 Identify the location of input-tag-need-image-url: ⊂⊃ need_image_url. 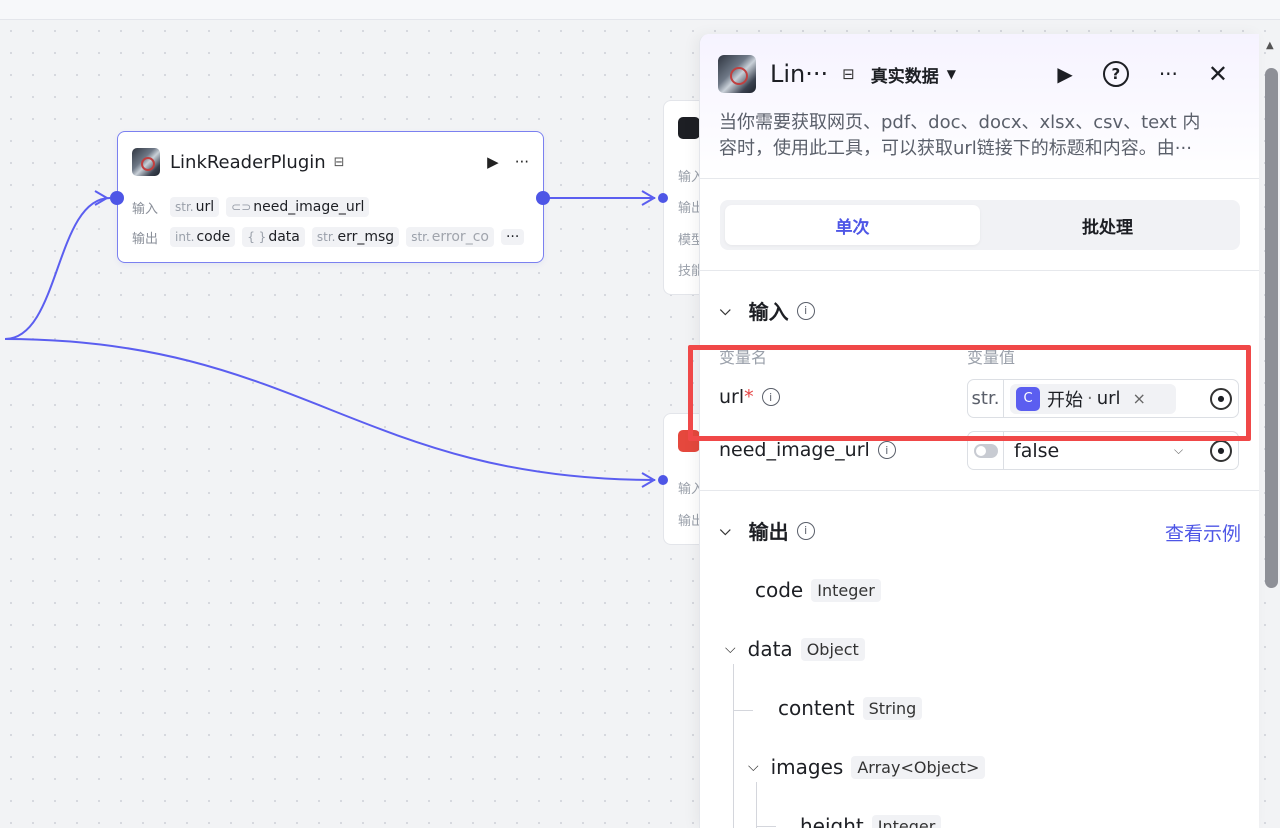
(298, 207).